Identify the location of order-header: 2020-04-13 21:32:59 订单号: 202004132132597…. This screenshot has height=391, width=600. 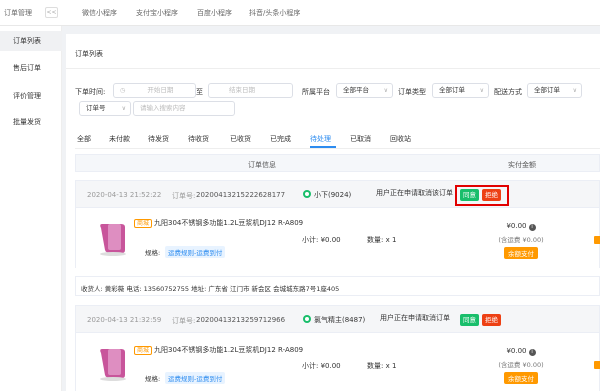
(337, 319).